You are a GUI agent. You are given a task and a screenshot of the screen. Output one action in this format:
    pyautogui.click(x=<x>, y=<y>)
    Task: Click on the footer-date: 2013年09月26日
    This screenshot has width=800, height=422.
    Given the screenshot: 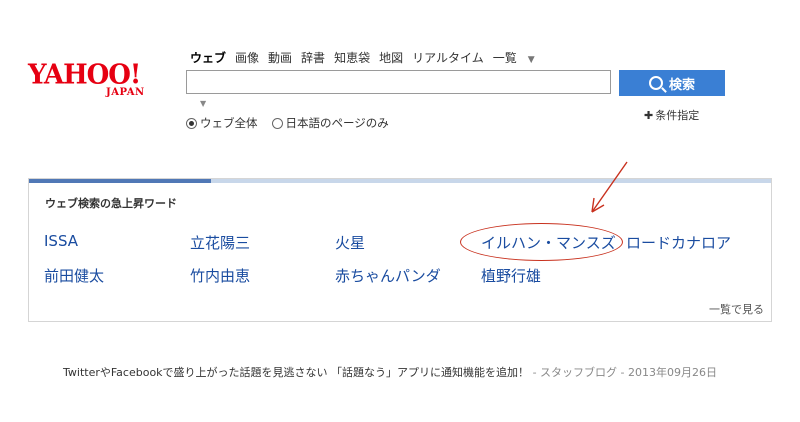 What is the action you would take?
    pyautogui.click(x=673, y=372)
    